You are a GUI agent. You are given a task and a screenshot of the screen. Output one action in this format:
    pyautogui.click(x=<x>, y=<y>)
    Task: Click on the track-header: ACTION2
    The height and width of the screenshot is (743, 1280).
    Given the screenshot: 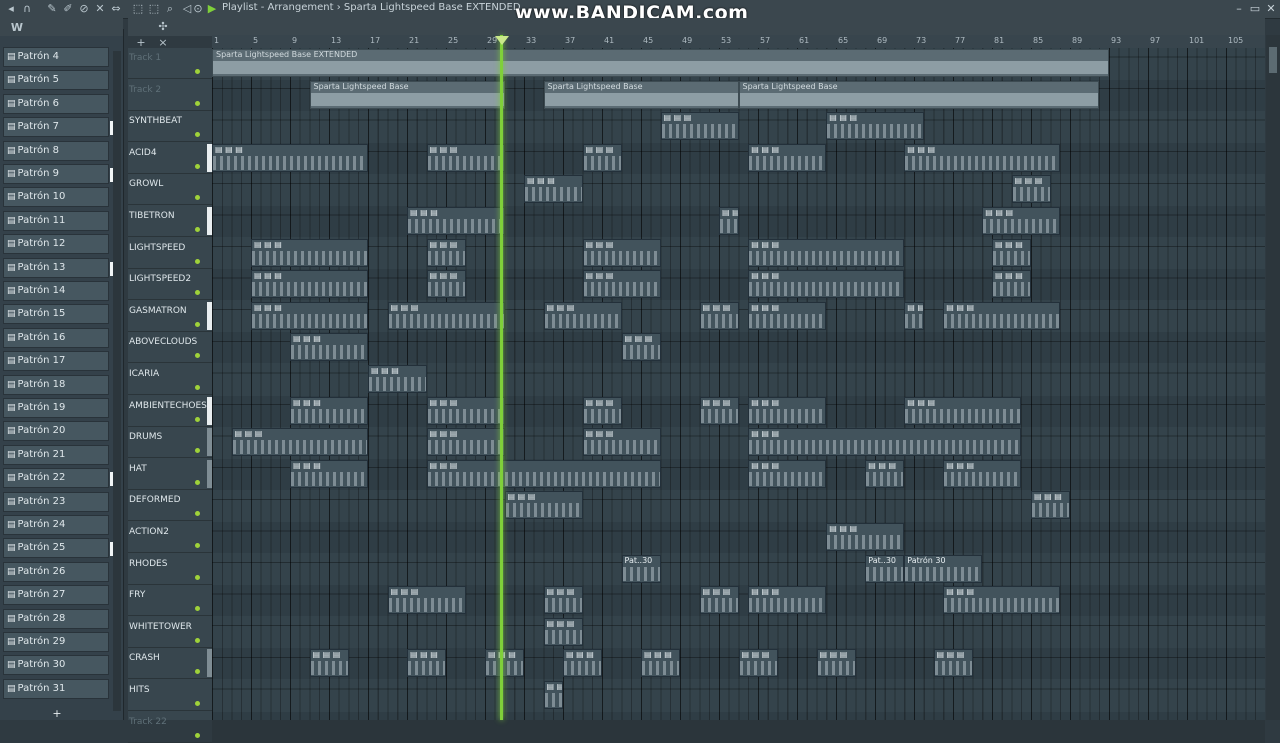 What is the action you would take?
    pyautogui.click(x=170, y=537)
    